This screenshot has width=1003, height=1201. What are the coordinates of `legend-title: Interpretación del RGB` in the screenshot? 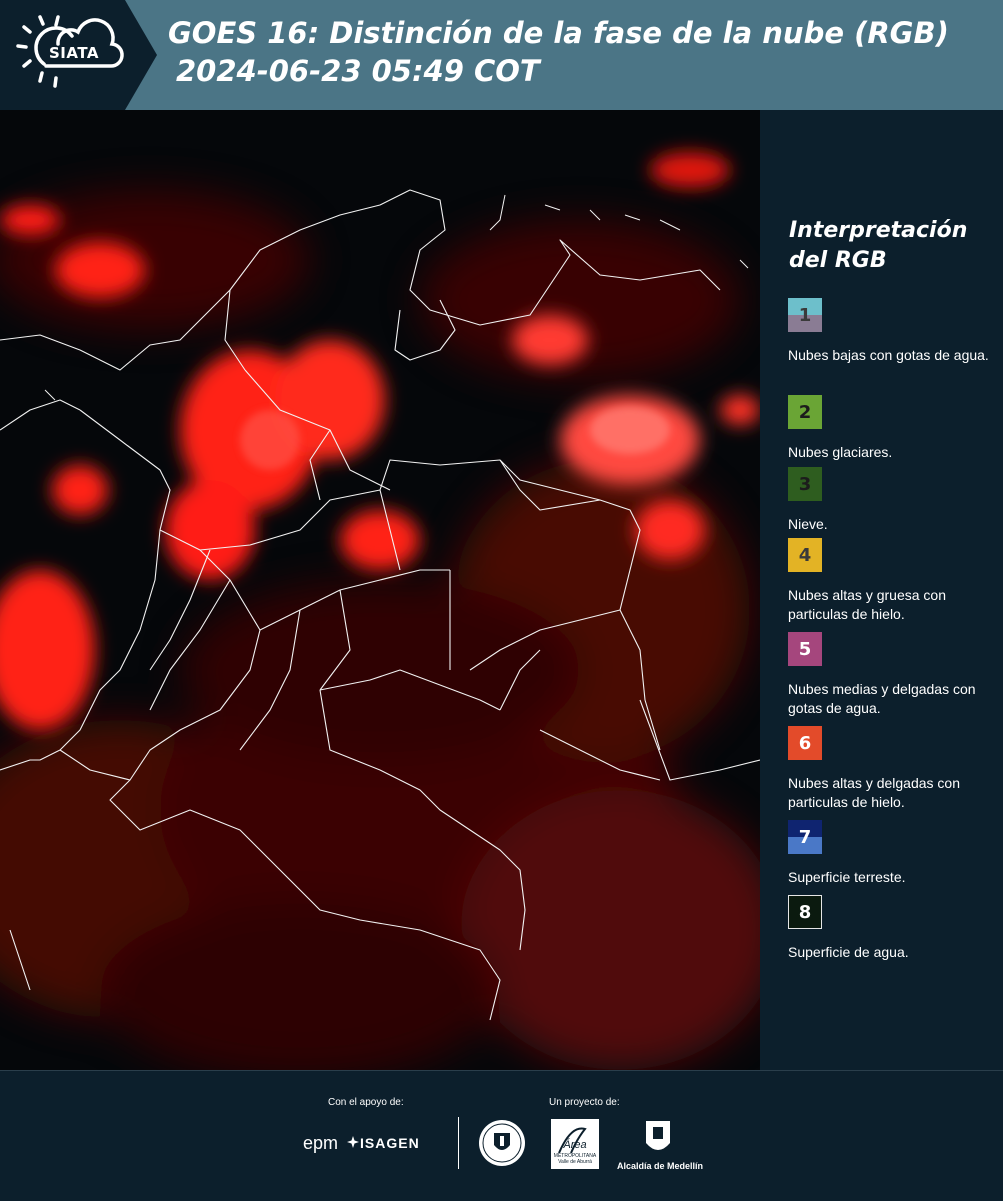 It's located at (878, 245).